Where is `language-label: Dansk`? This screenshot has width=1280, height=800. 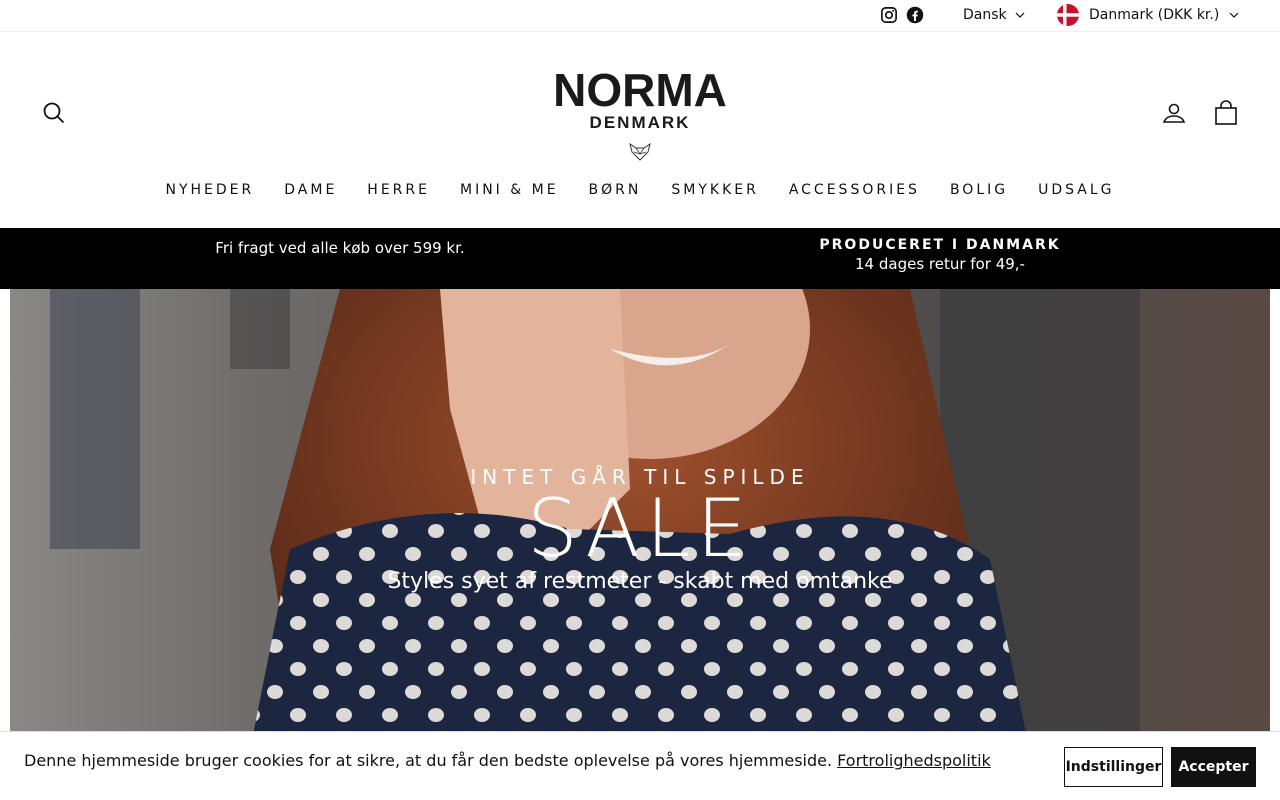
language-label: Dansk is located at coordinates (985, 15).